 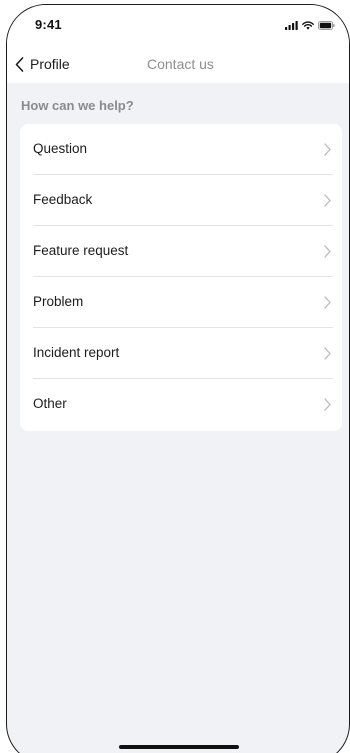 I want to click on list-item-incident-report: Incident report, so click(x=181, y=353).